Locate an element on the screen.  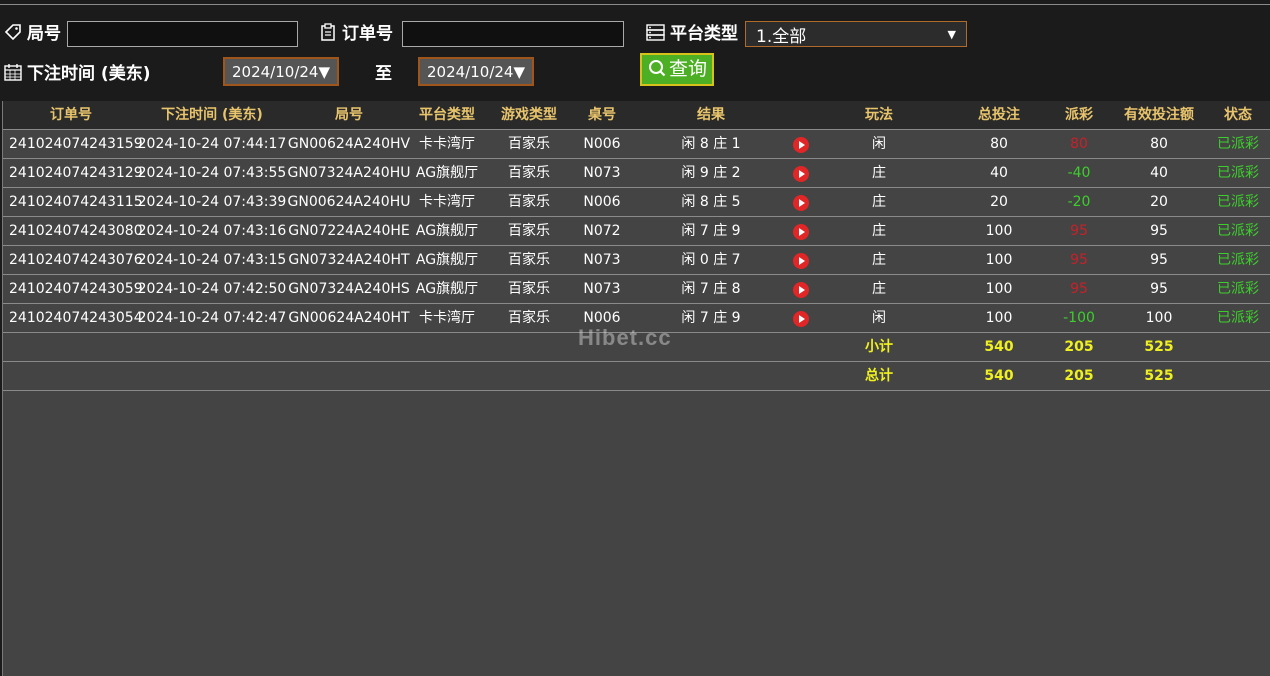
payout-cell: -100 is located at coordinates (1079, 318).